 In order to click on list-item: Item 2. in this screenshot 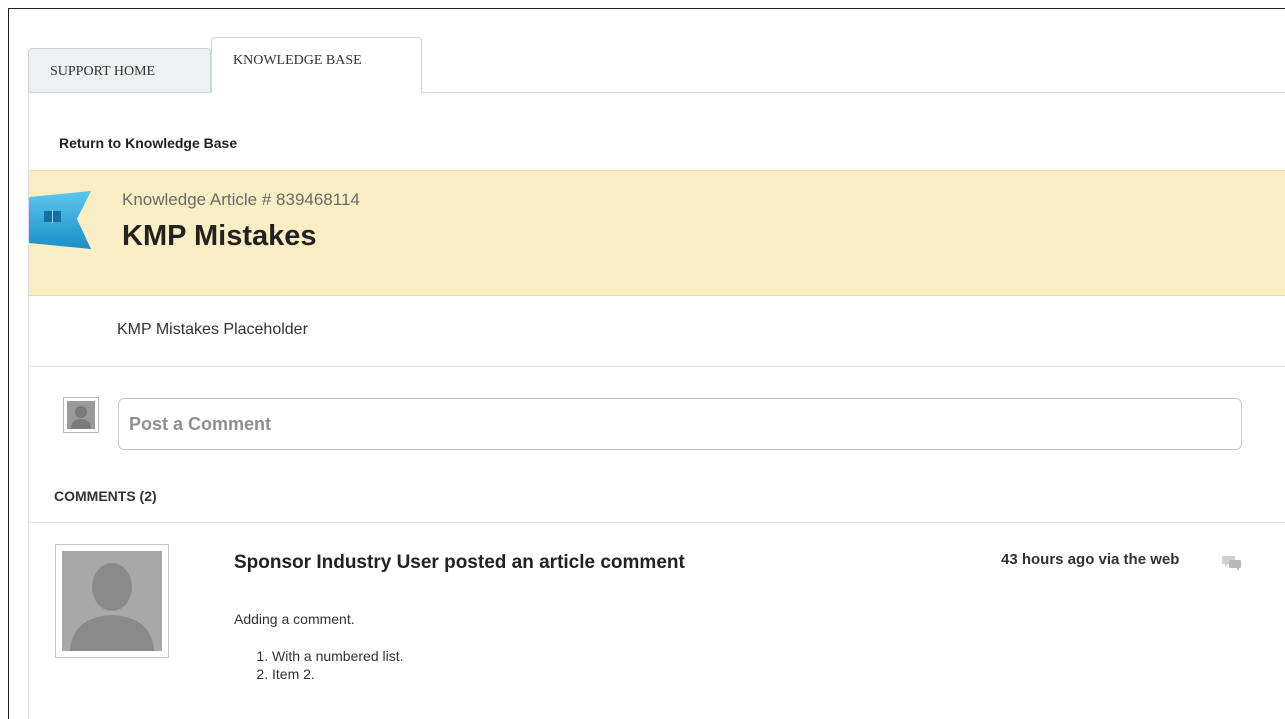, I will do `click(338, 674)`.